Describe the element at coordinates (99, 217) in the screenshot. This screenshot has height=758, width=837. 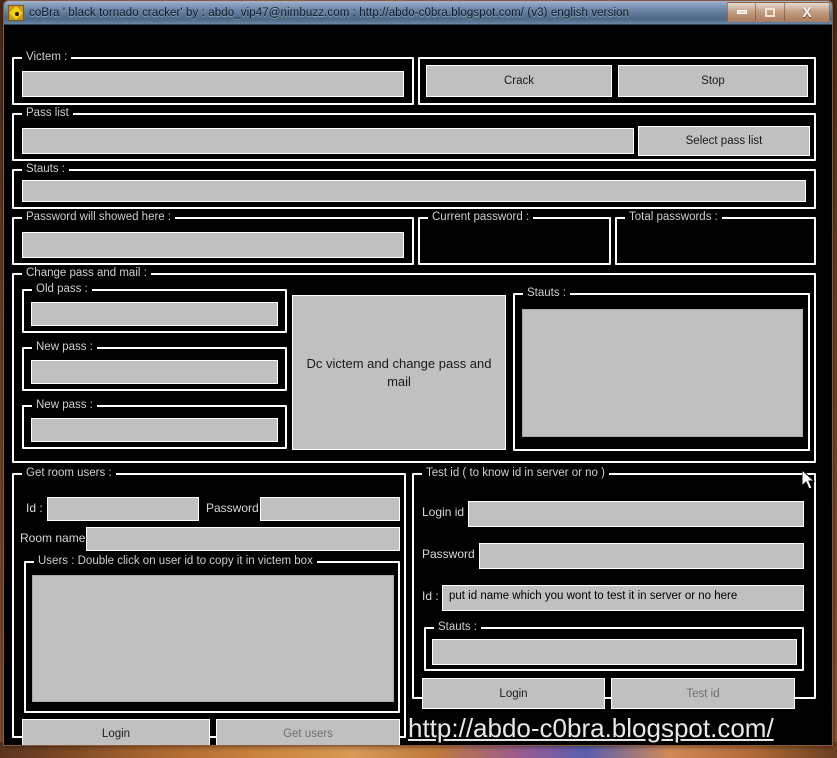
I see `password-result-caption: Password will showed here :` at that location.